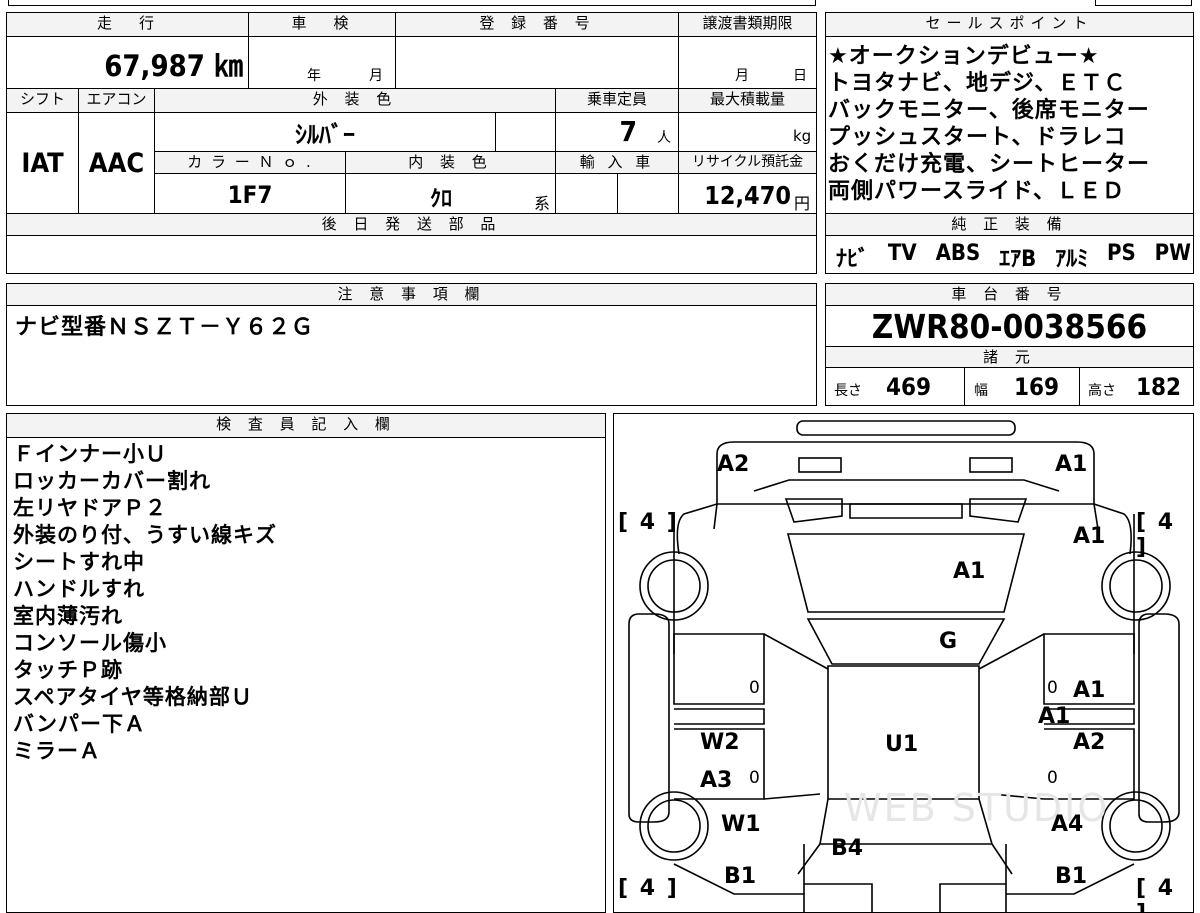 Image resolution: width=1200 pixels, height=913 pixels. I want to click on mileage-value: 67,987 ㎞, so click(173, 66).